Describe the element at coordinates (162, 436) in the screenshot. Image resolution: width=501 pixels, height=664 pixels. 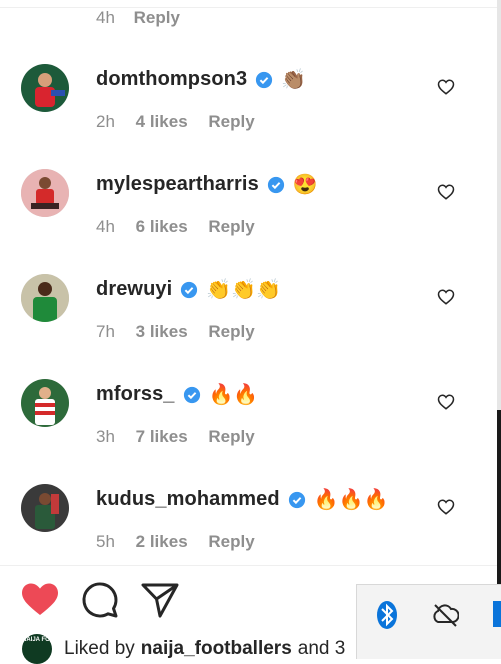
I see `comment-likes: 7 likes` at that location.